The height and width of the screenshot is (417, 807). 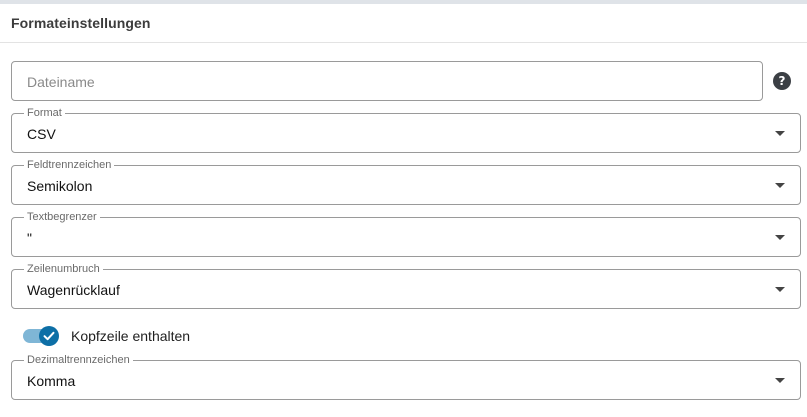 What do you see at coordinates (41, 134) in the screenshot?
I see `format-value: CSV` at bounding box center [41, 134].